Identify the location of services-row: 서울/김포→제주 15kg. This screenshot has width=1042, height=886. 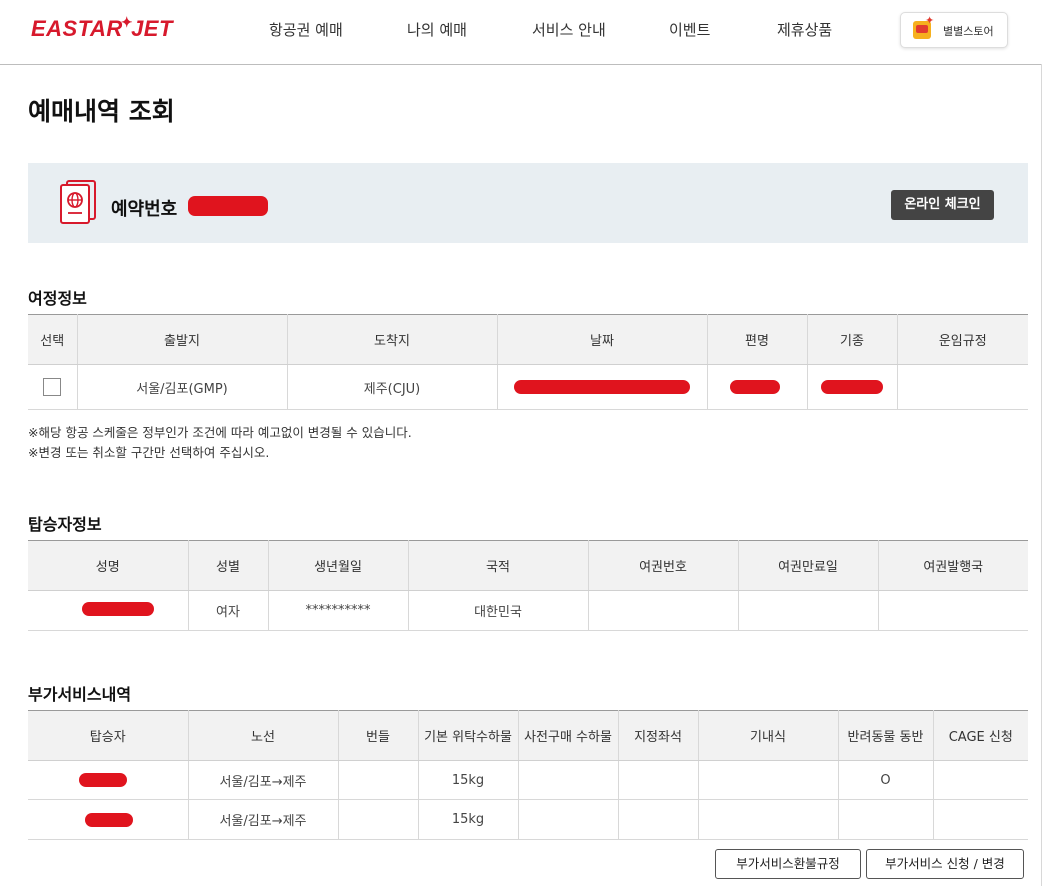
(528, 819).